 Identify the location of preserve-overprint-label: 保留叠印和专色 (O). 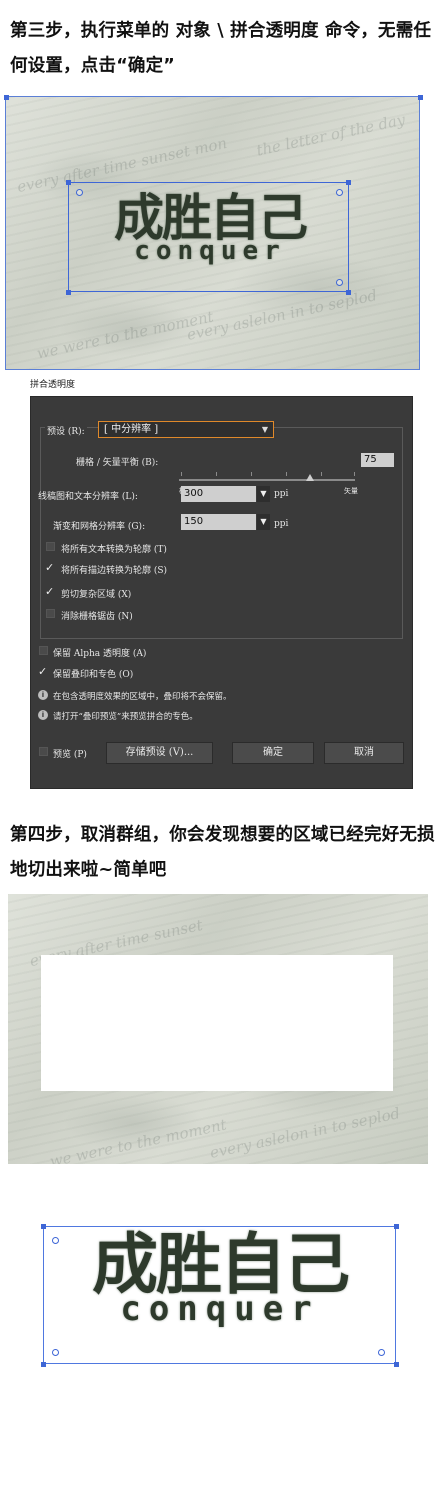
(93, 675).